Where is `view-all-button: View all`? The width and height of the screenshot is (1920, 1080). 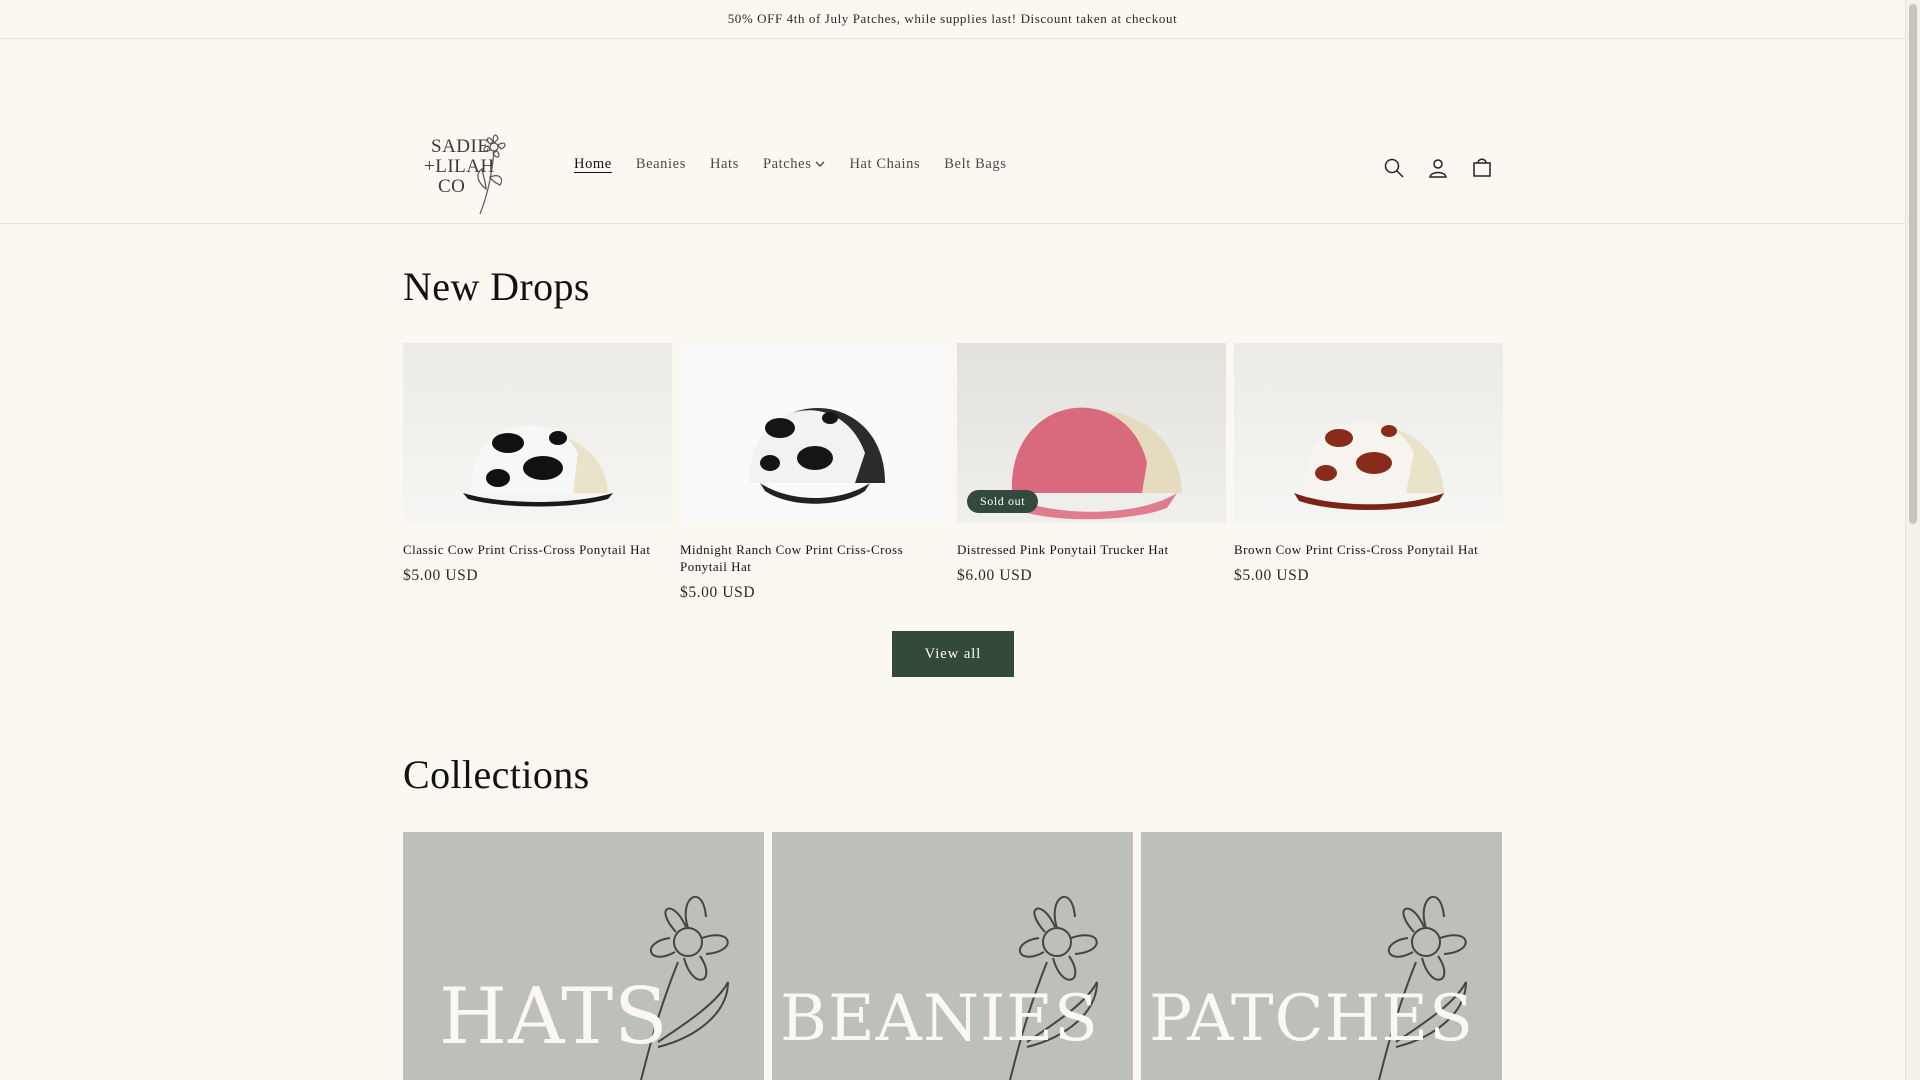 view-all-button: View all is located at coordinates (953, 654).